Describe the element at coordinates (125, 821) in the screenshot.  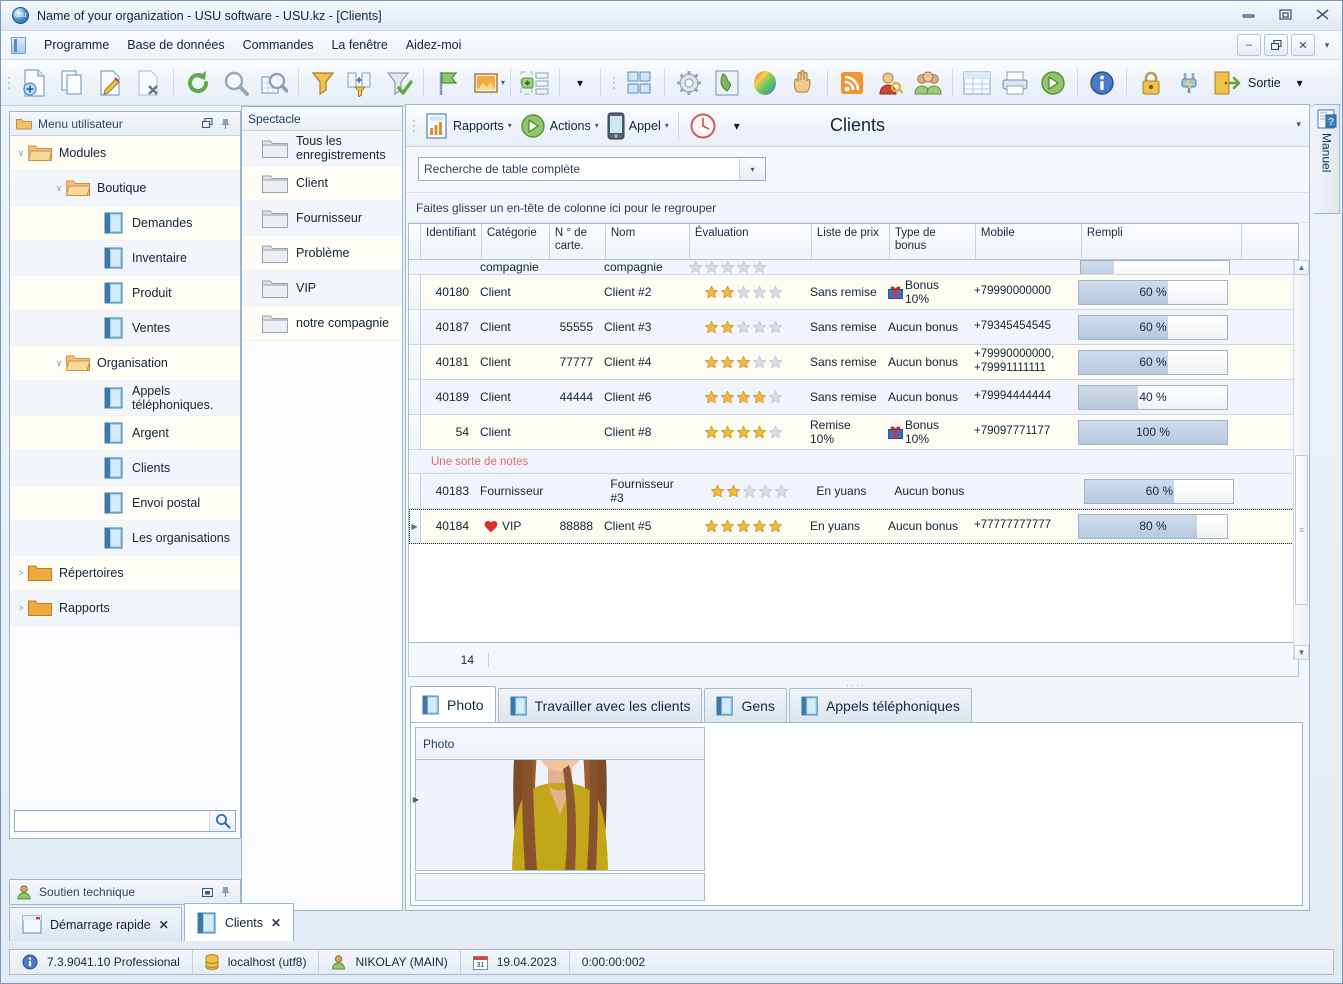
I see `left-dock-search` at that location.